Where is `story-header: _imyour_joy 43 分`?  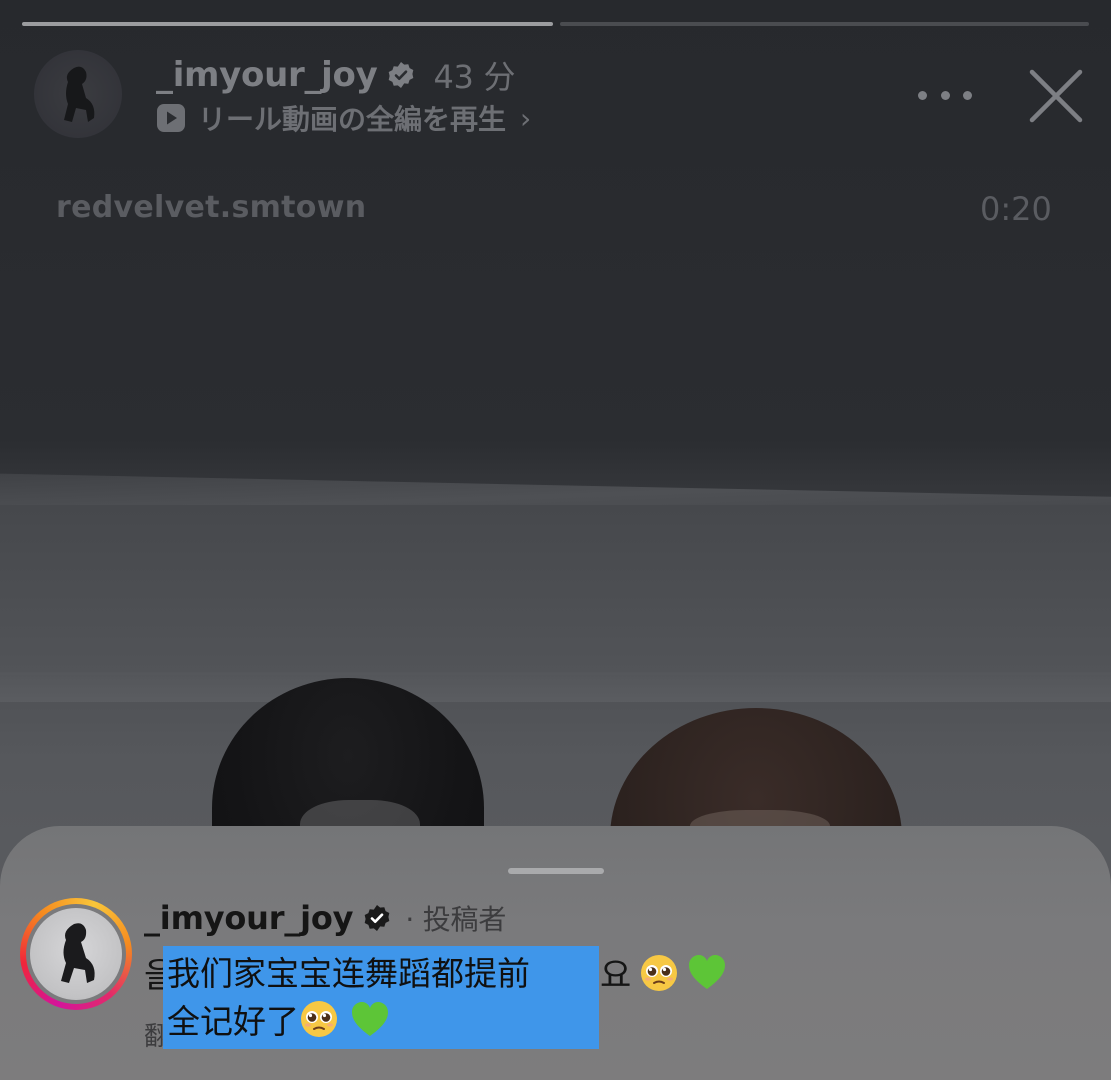
story-header: _imyour_joy 43 分 is located at coordinates (335, 75).